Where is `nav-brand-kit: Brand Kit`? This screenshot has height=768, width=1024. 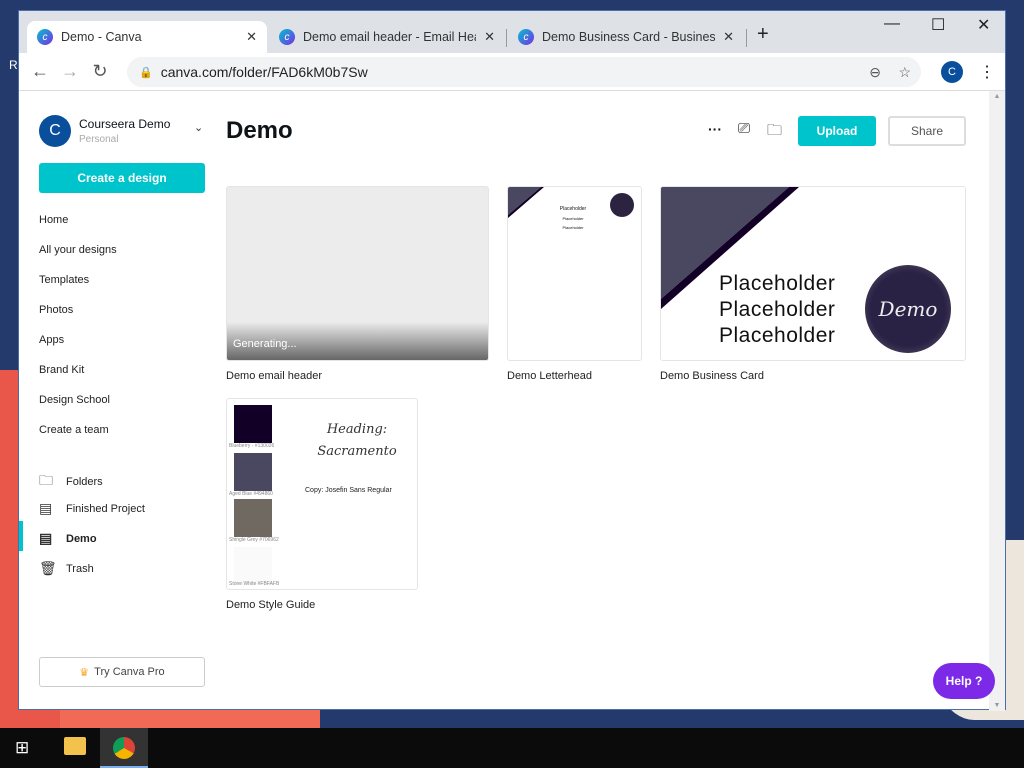
nav-brand-kit: Brand Kit is located at coordinates (61, 370).